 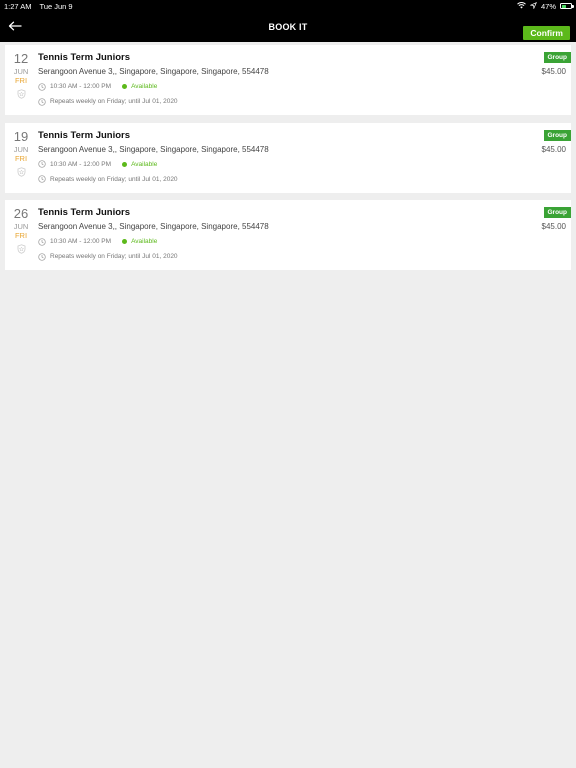 I want to click on session-date: 19 JUN FRI, so click(x=21, y=150).